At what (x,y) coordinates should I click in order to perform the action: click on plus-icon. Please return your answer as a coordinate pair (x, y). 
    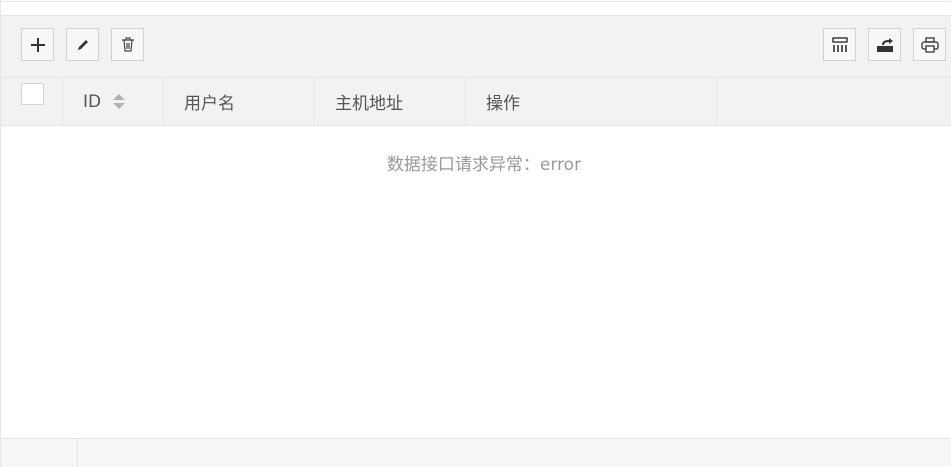
    Looking at the image, I should click on (38, 45).